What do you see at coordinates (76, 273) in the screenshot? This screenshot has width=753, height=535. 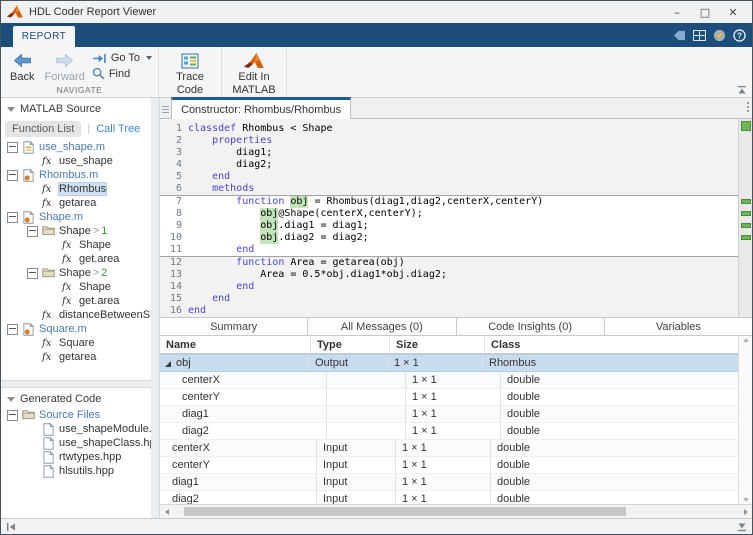 I see `tree-item: Shape >2` at bounding box center [76, 273].